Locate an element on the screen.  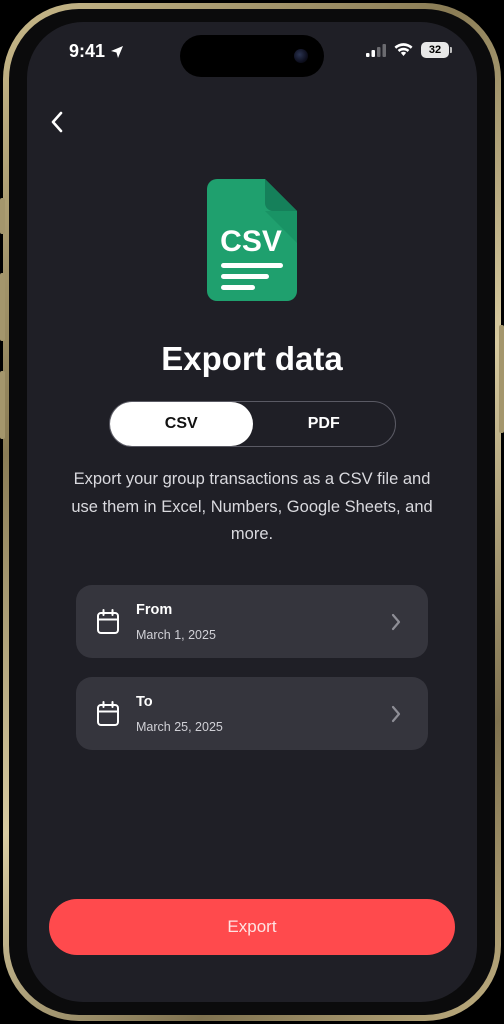
export-button: Export is located at coordinates (252, 927).